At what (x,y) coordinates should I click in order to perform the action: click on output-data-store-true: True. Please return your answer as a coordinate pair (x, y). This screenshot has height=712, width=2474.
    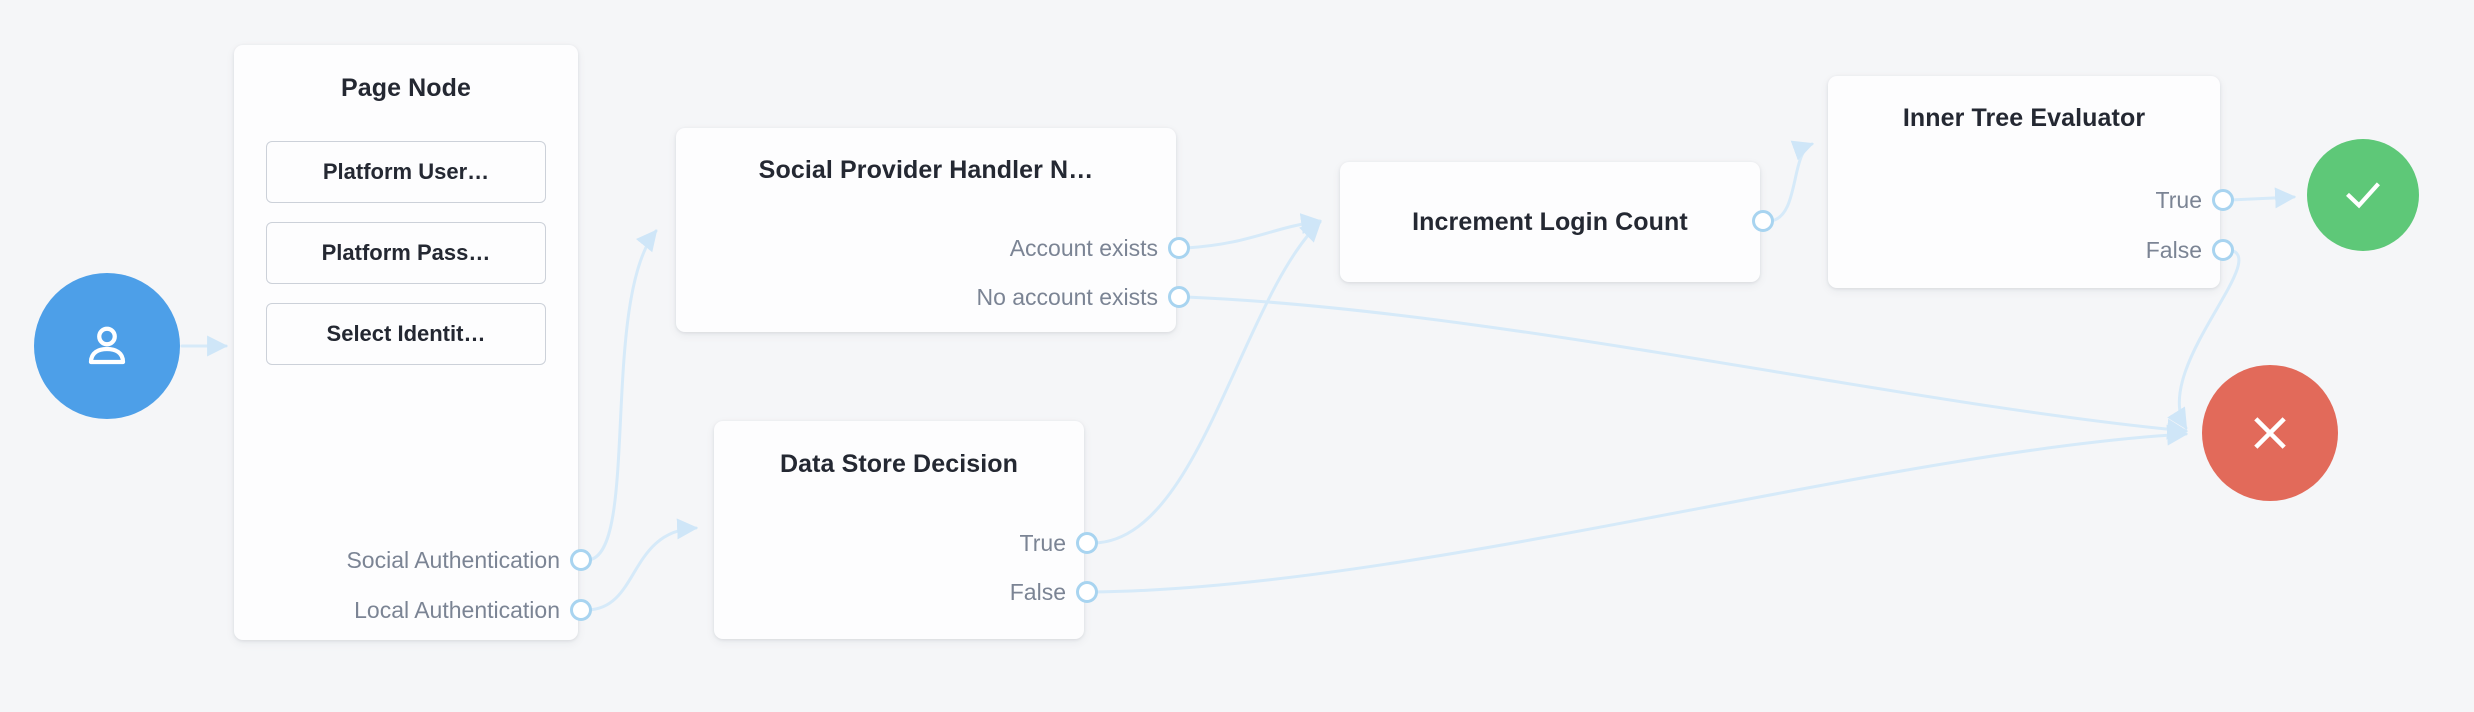
    Looking at the image, I should click on (1058, 543).